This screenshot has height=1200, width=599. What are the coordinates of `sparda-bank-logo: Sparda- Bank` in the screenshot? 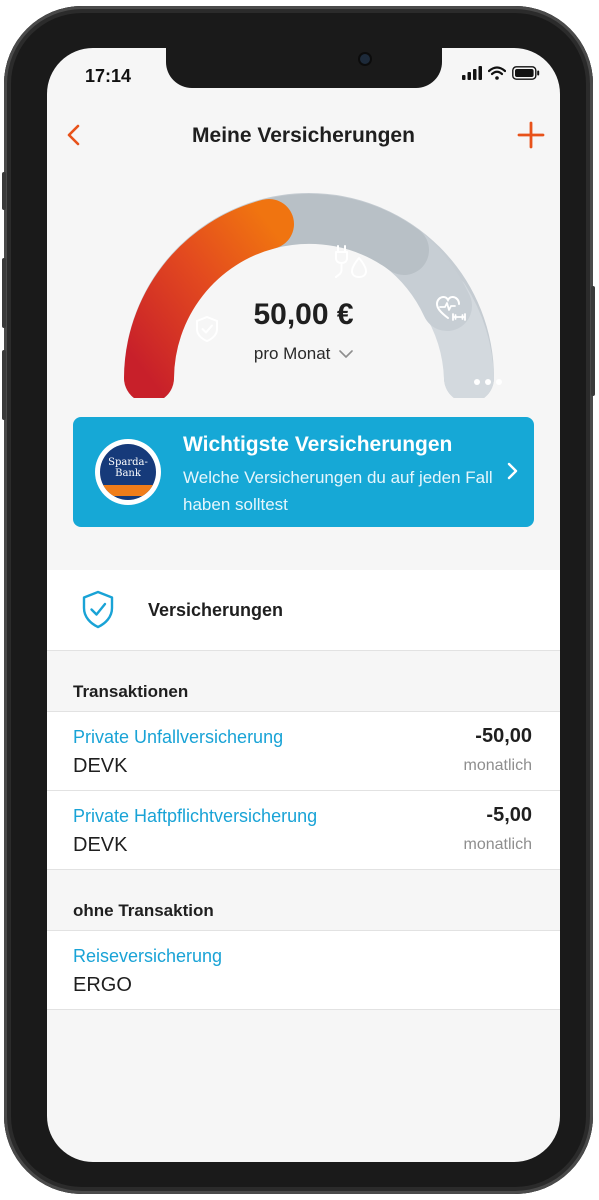 It's located at (128, 472).